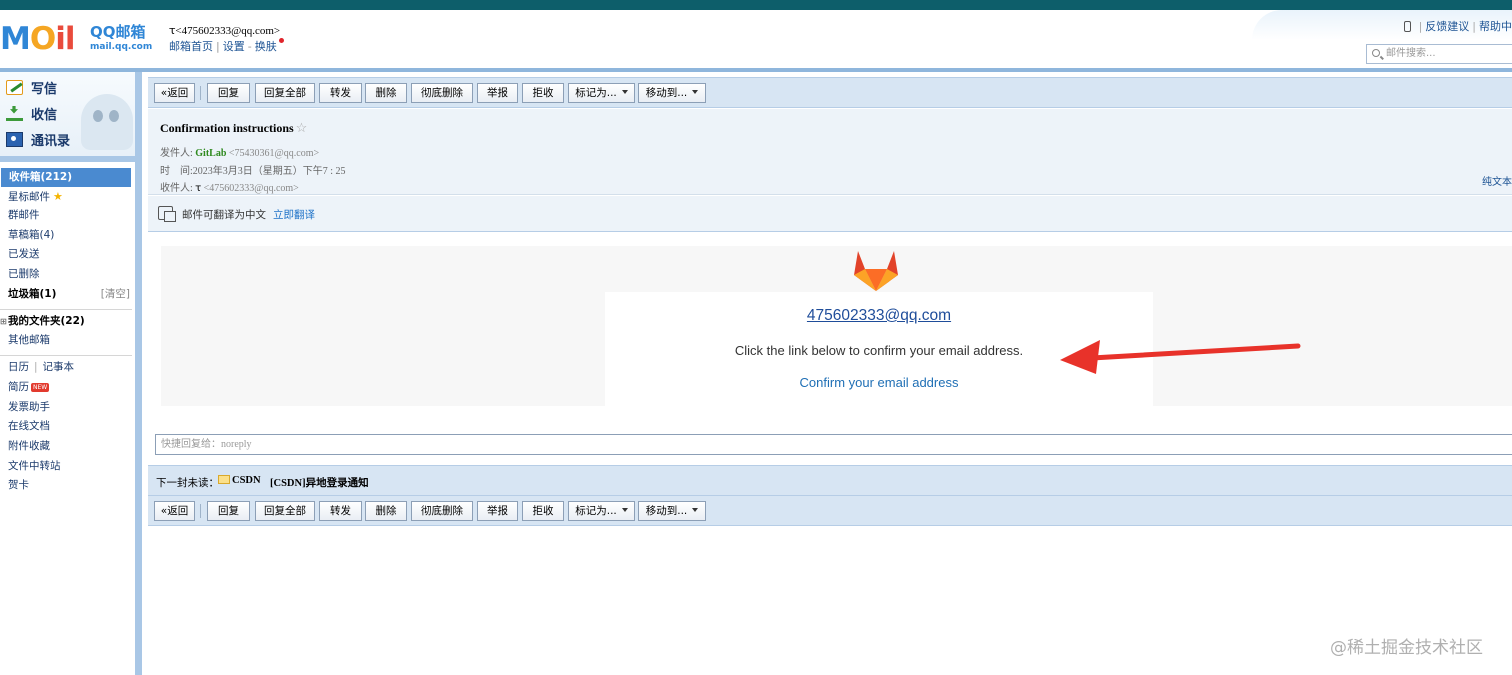 The image size is (1512, 675). Describe the element at coordinates (1406, 648) in the screenshot. I see `watermark: @稀土掘金技术社区` at that location.